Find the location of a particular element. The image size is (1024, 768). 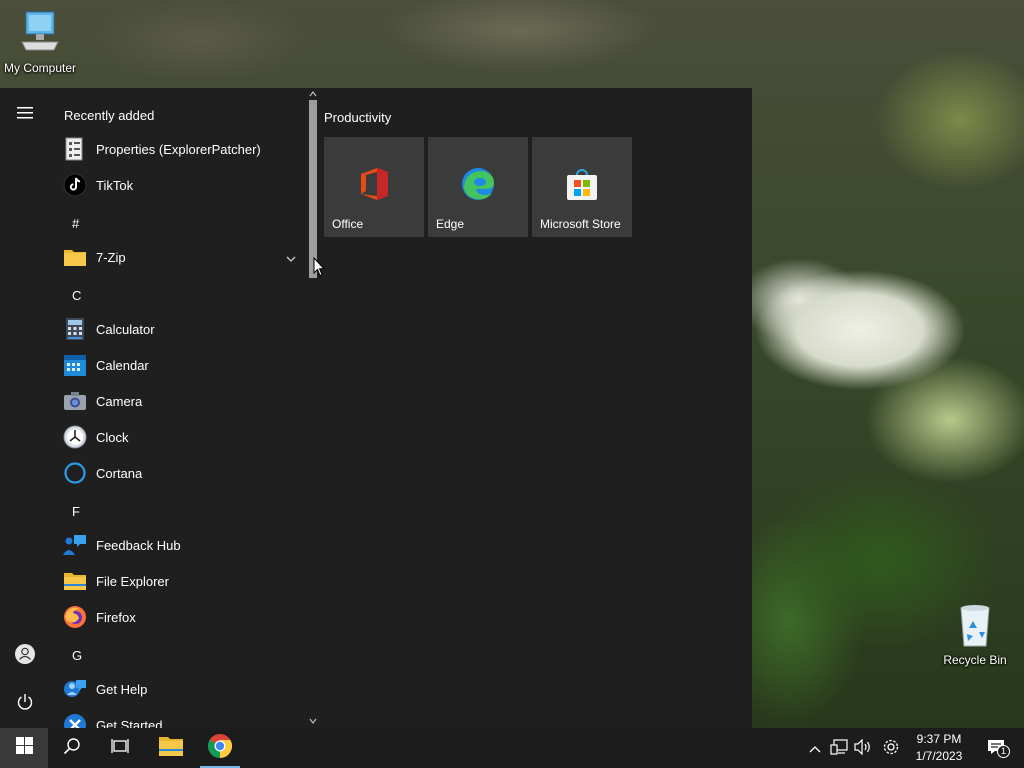

tile-edge: Edge is located at coordinates (478, 187).